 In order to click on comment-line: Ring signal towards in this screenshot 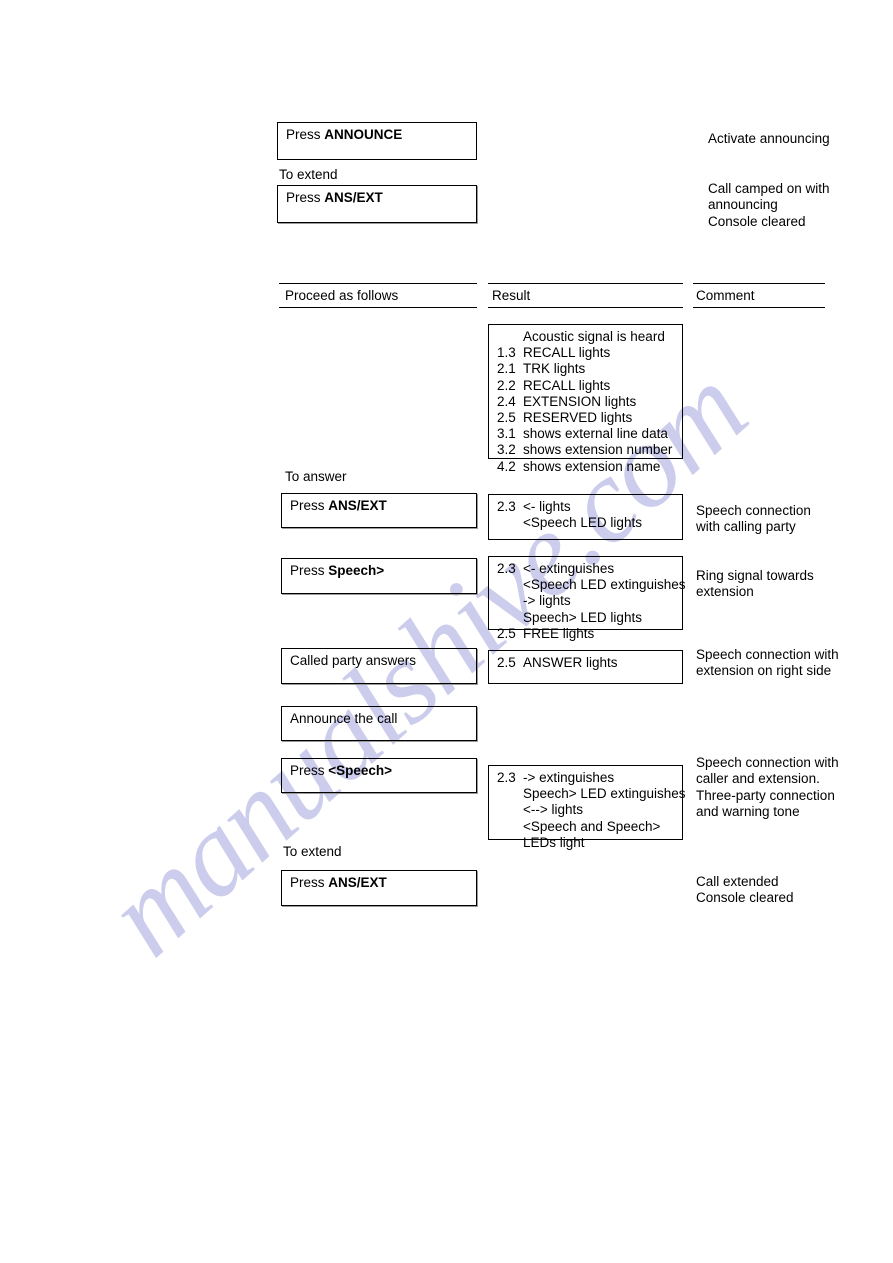, I will do `click(755, 575)`.